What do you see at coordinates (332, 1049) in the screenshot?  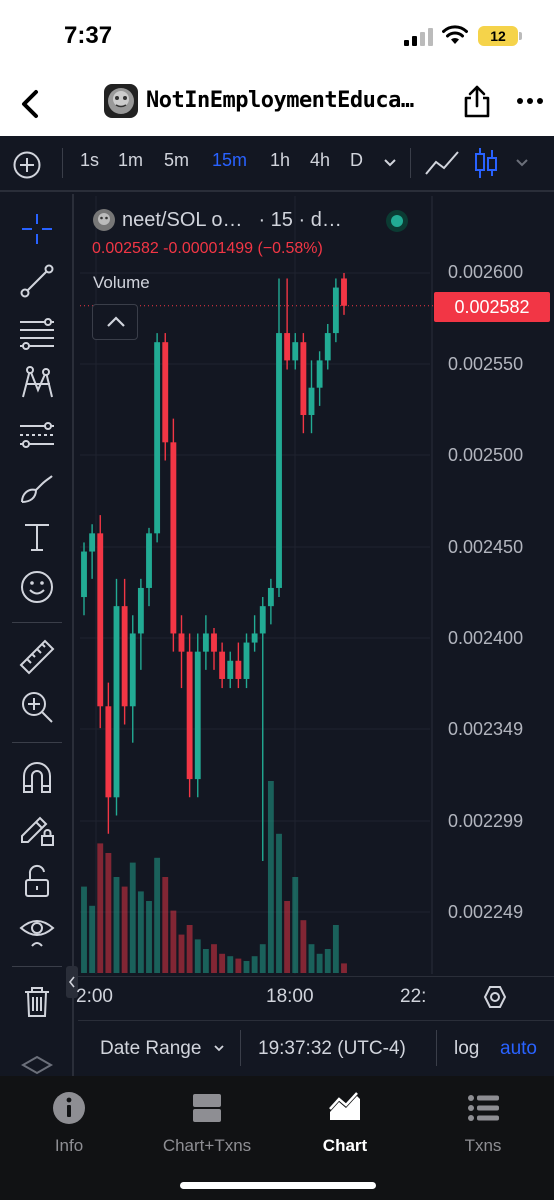 I see `timezone-clock: 19:37:32 (UTC-4)` at bounding box center [332, 1049].